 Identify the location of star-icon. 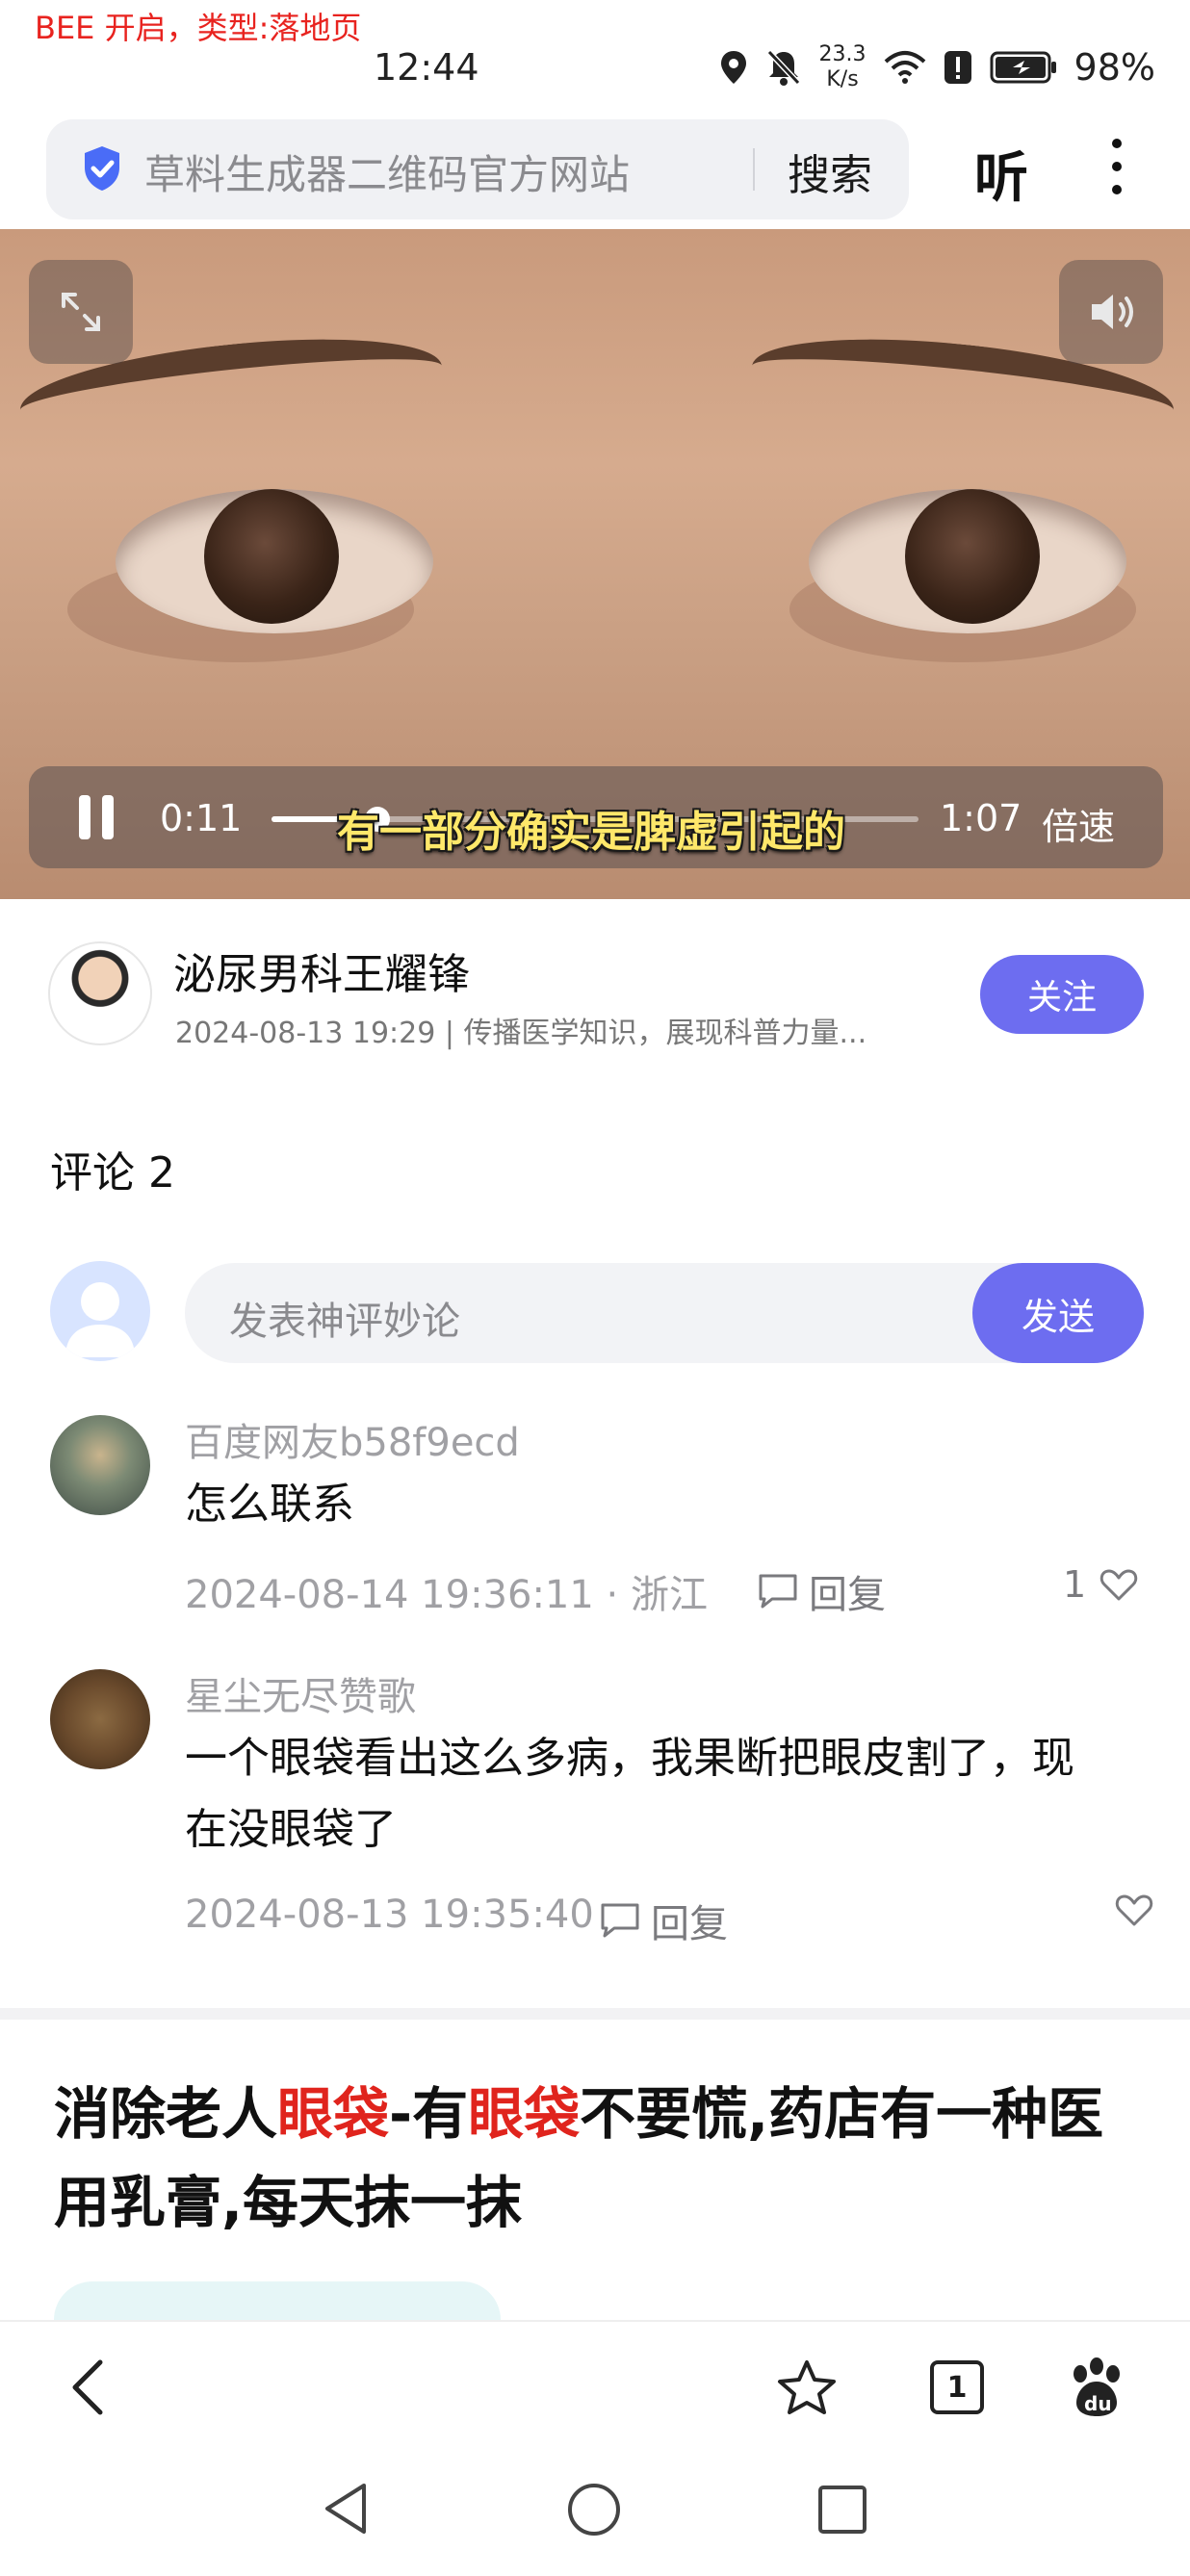
(807, 2387).